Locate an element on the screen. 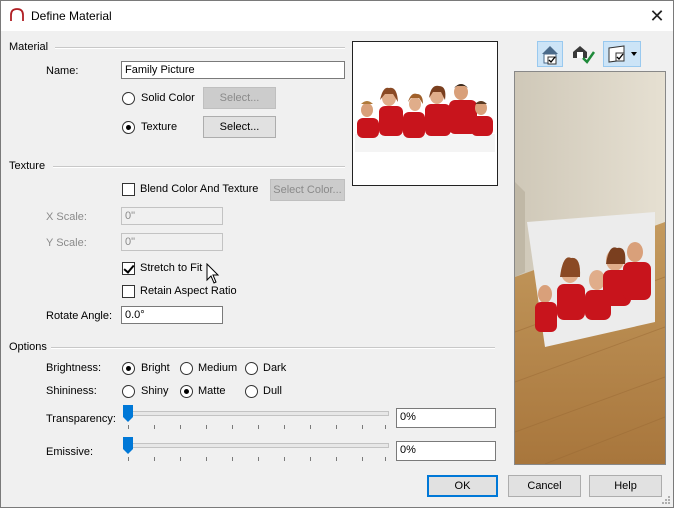  shininess-matte-label: Matte is located at coordinates (212, 391).